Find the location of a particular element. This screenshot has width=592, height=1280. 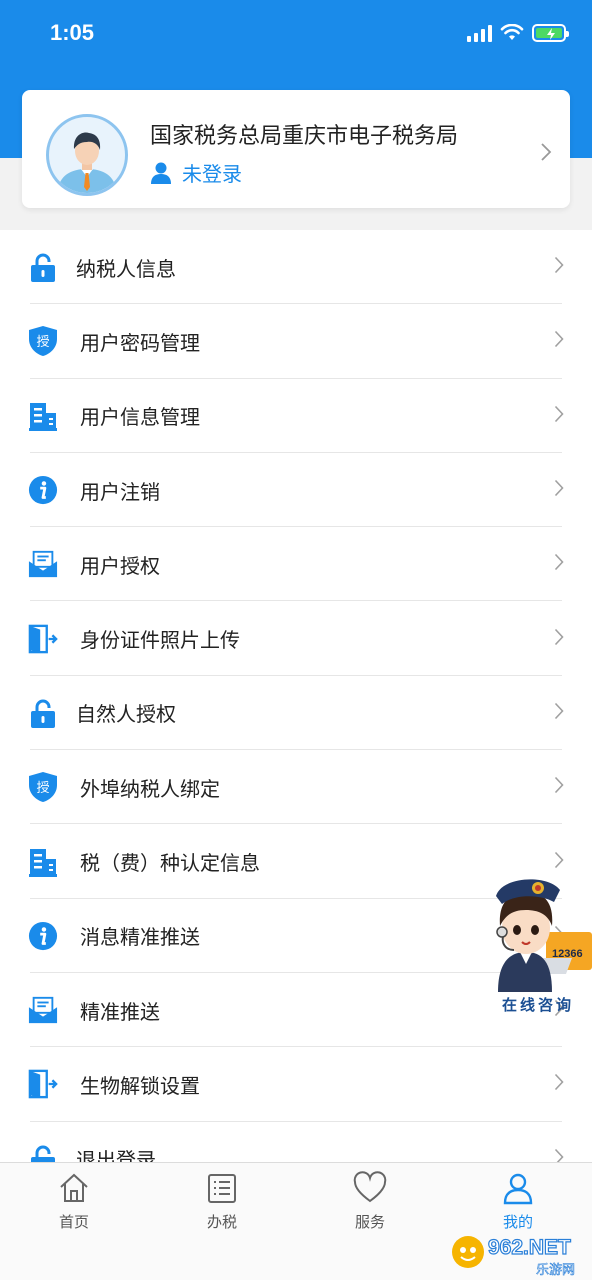

avatar is located at coordinates (87, 155).